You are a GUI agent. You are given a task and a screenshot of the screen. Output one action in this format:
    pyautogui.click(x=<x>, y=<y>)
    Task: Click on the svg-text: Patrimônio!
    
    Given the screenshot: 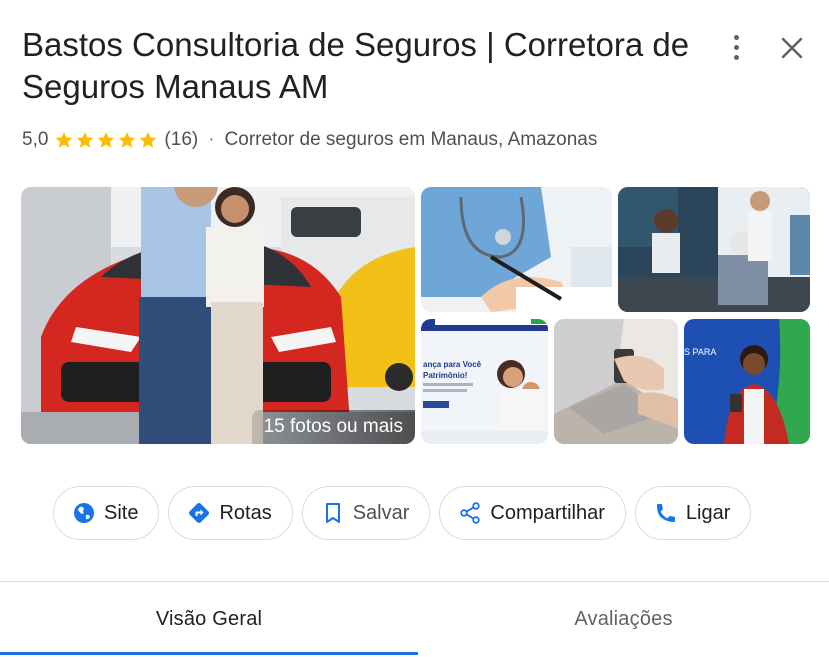 What is the action you would take?
    pyautogui.click(x=445, y=375)
    